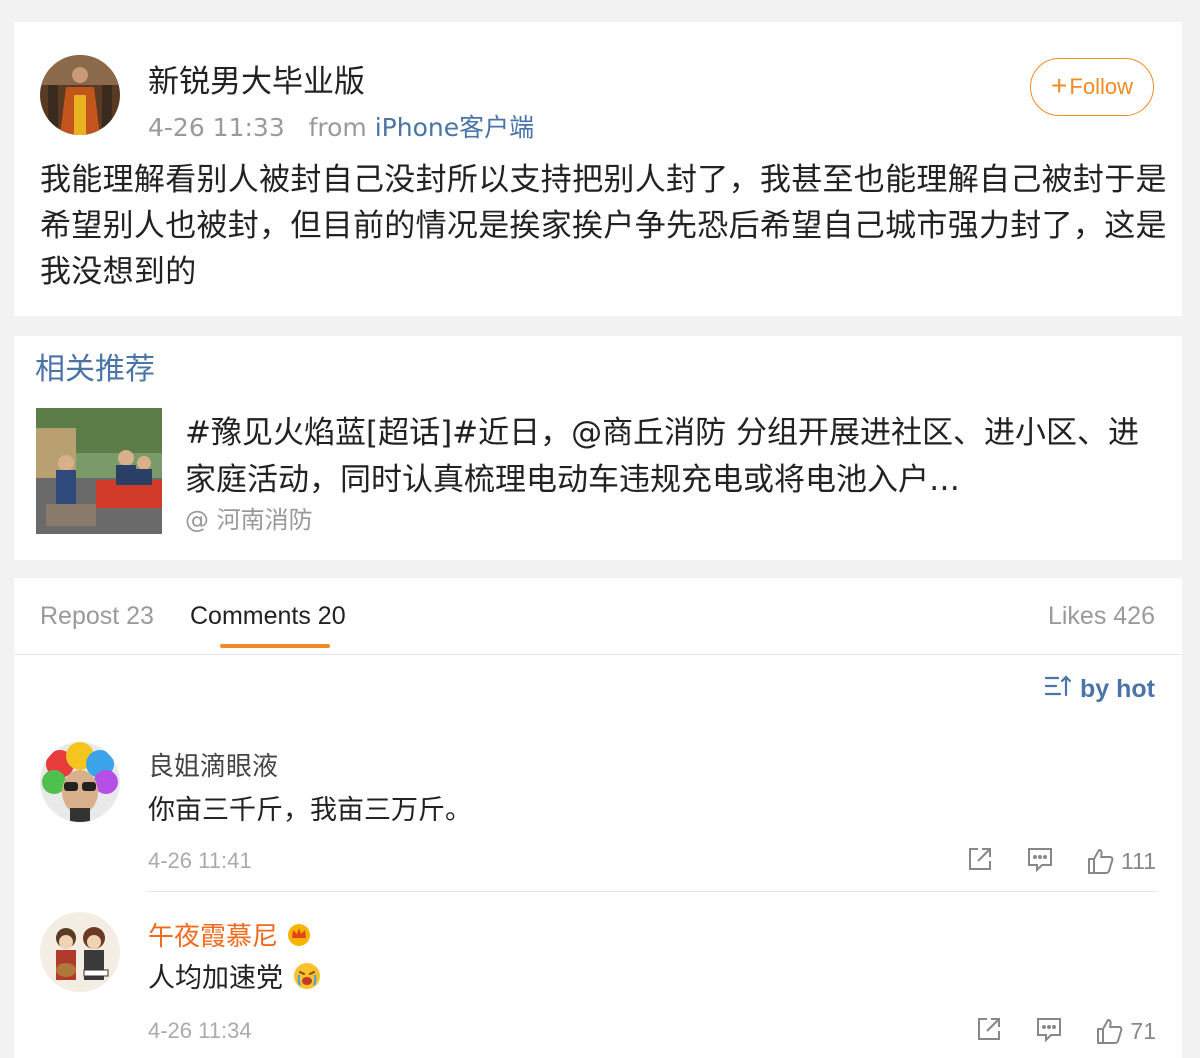 This screenshot has height=1058, width=1200. Describe the element at coordinates (598, 815) in the screenshot. I see `comment-item: 良姐滴眼液 你亩三千斤，我亩三万斤。 4-26 11:41 111` at that location.